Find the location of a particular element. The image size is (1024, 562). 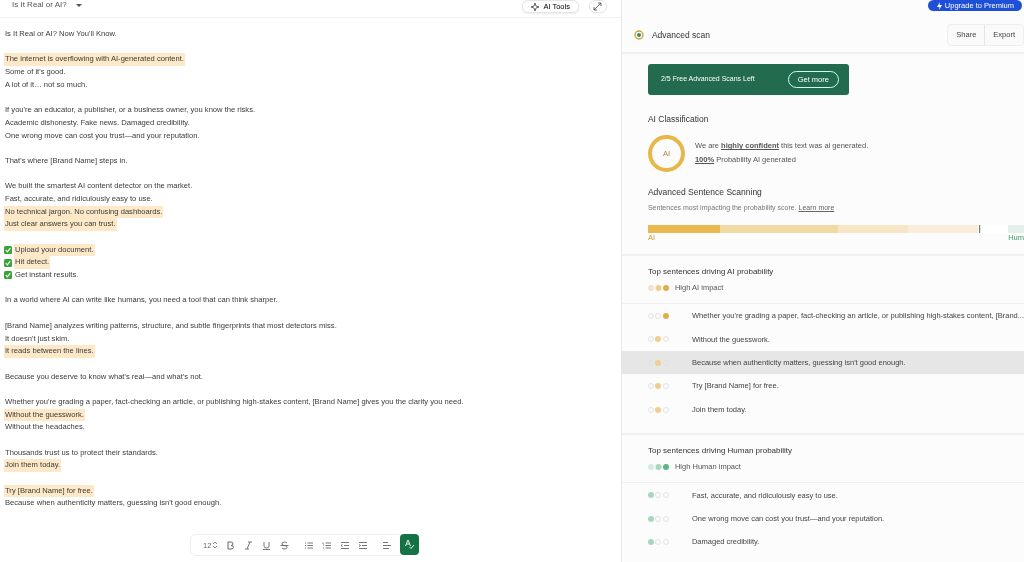

bulleted-list-icon is located at coordinates (309, 545).